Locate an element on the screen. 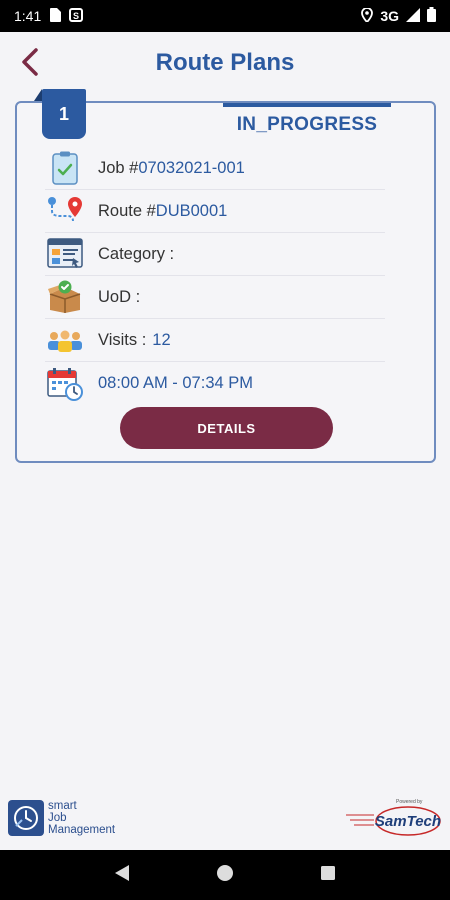 This screenshot has width=450, height=900. circle-home-icon is located at coordinates (225, 875).